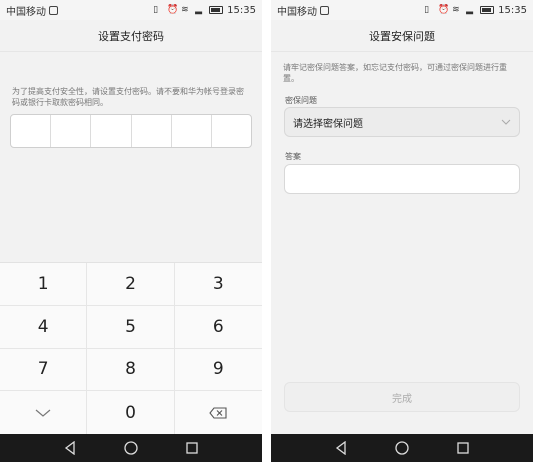 This screenshot has height=462, width=533. Describe the element at coordinates (301, 100) in the screenshot. I see `question-label: 密保问题` at that location.